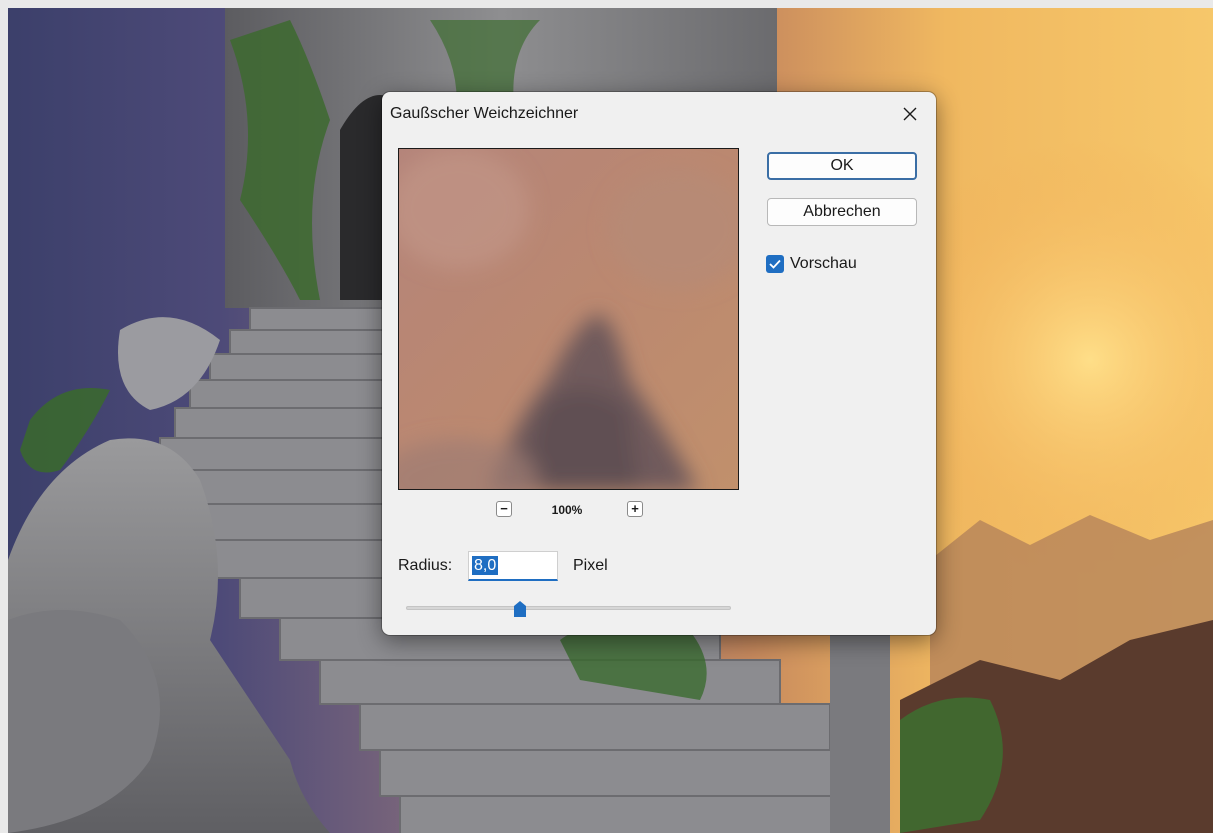 This screenshot has width=1213, height=833. Describe the element at coordinates (823, 263) in the screenshot. I see `preview-checkbox-label: Vorschau` at that location.